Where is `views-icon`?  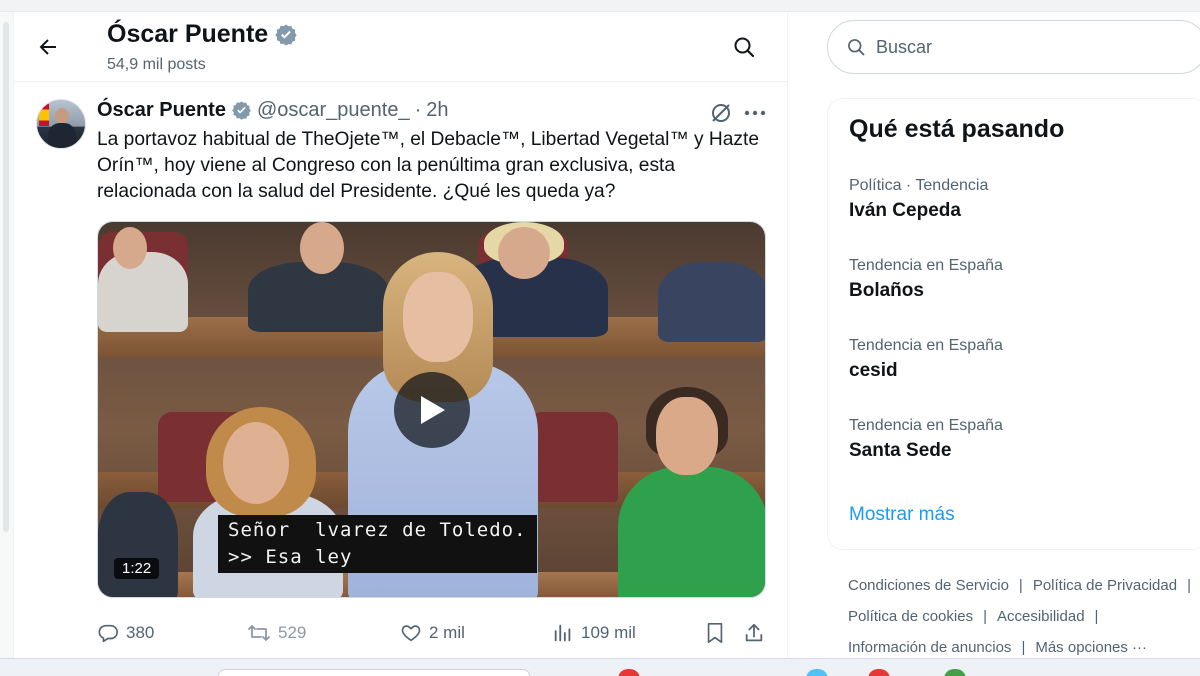
views-icon is located at coordinates (562, 633).